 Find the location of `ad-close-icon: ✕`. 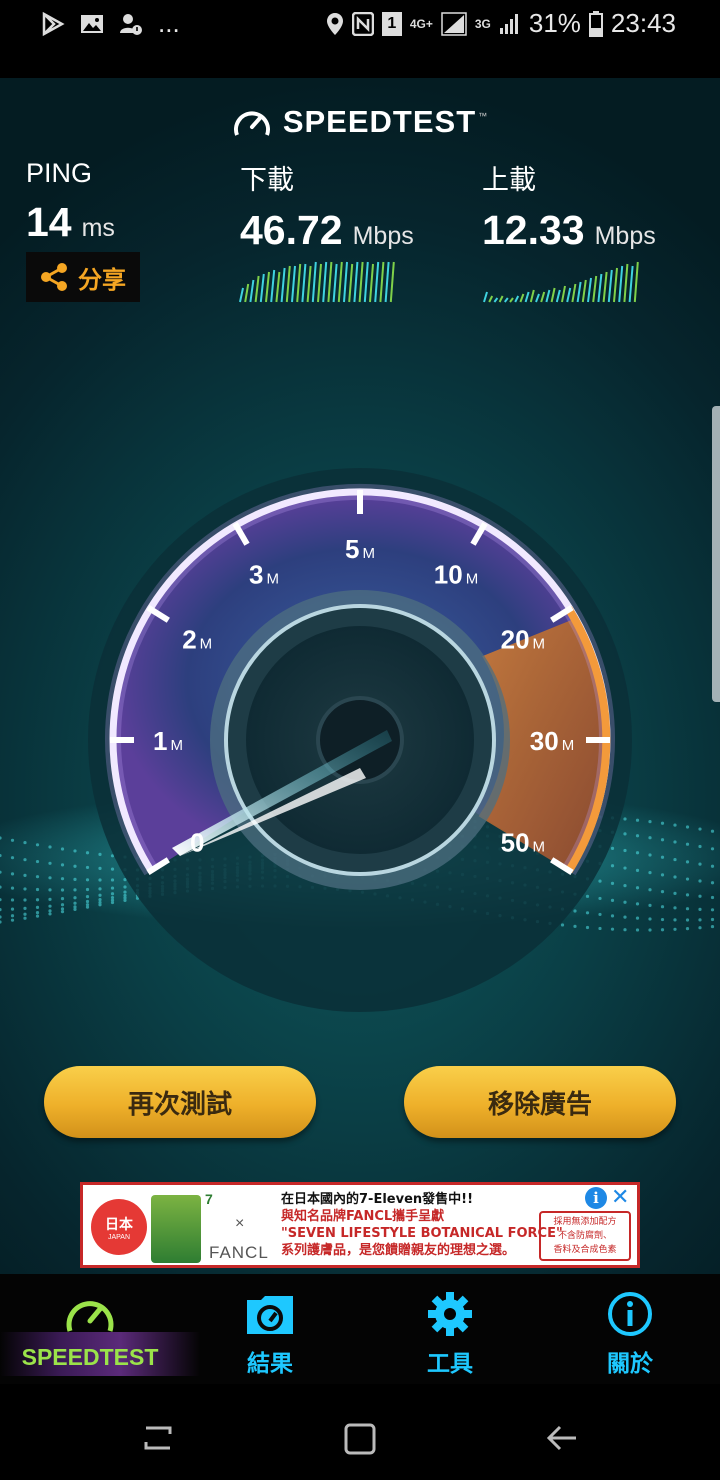

ad-close-icon: ✕ is located at coordinates (622, 1197).